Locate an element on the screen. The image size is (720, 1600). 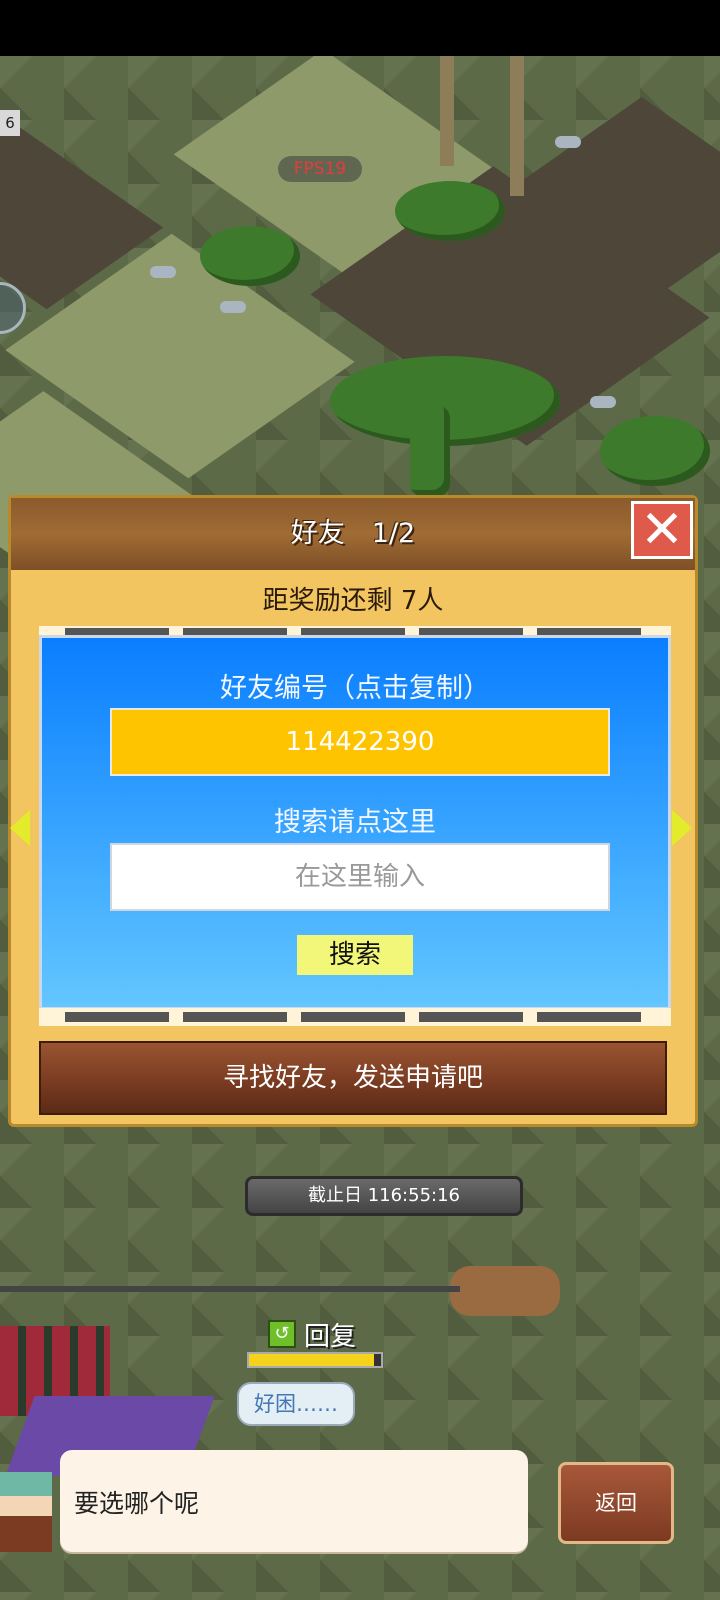
recover-icon: ↺ is located at coordinates (282, 1334).